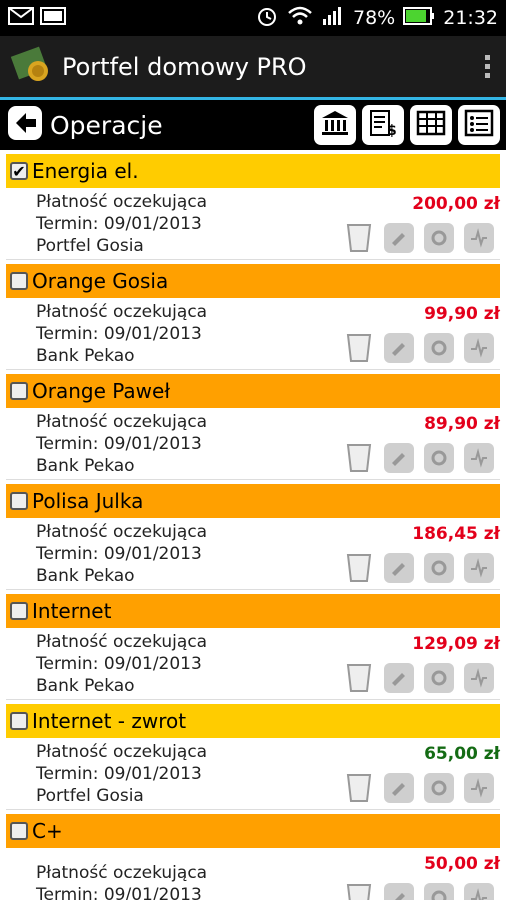 This screenshot has height=900, width=506. What do you see at coordinates (32, 67) in the screenshot?
I see `app-logo-icon` at bounding box center [32, 67].